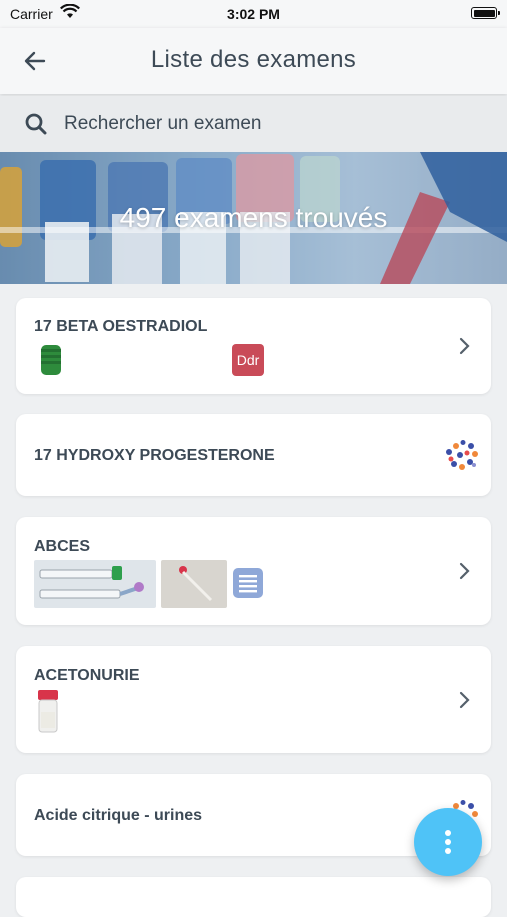  I want to click on more-vertical-icon, so click(448, 833).